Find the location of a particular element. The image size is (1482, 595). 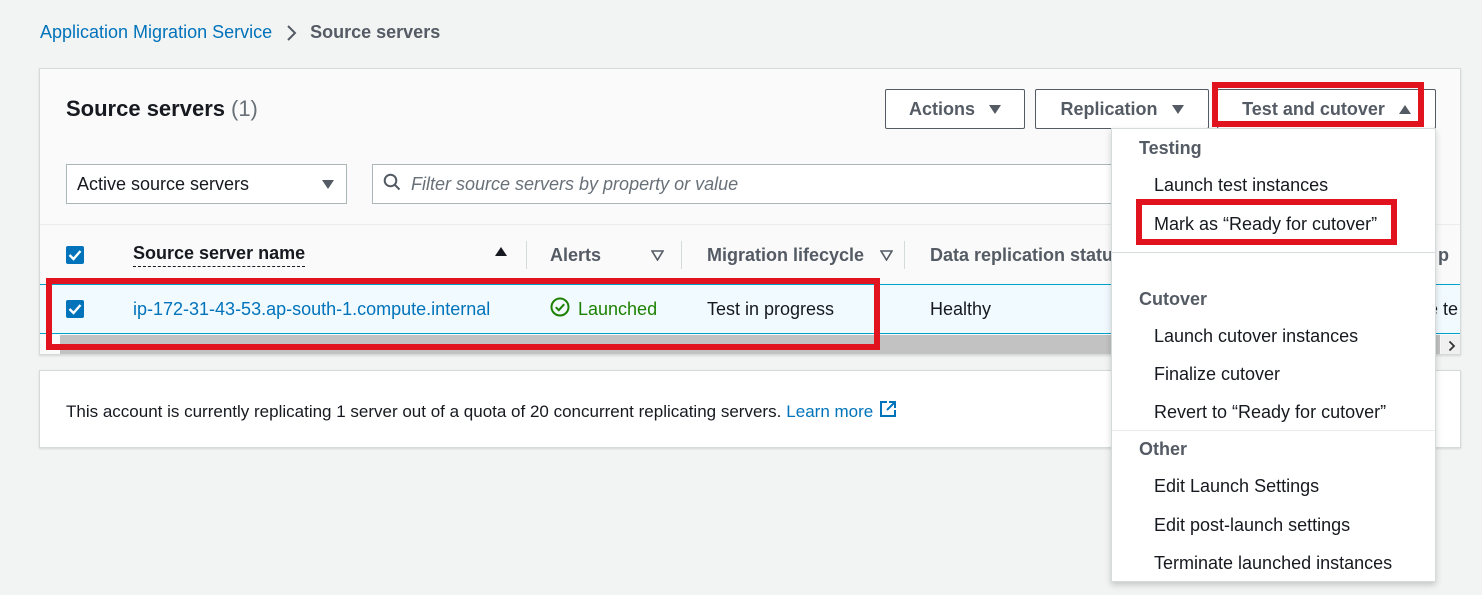

column-header-label: Alerts is located at coordinates (576, 254).